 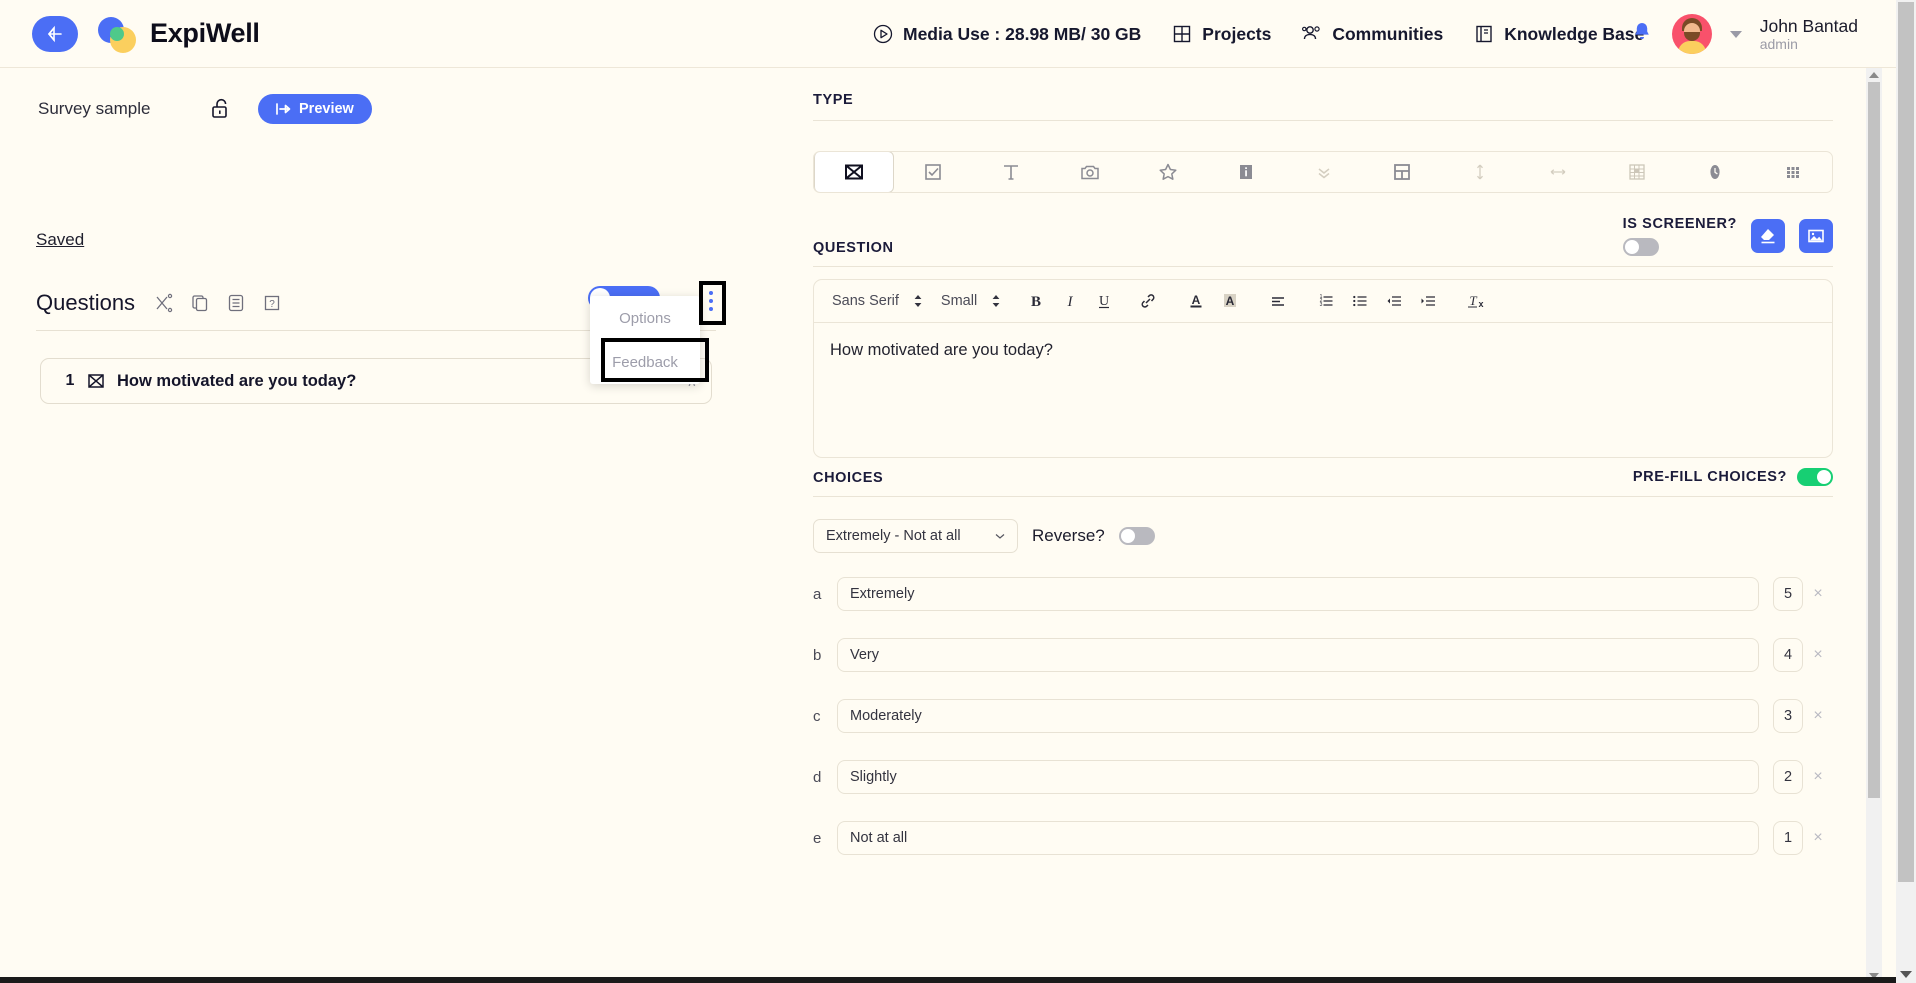 I want to click on window-scroll-down-icon, so click(x=1906, y=974).